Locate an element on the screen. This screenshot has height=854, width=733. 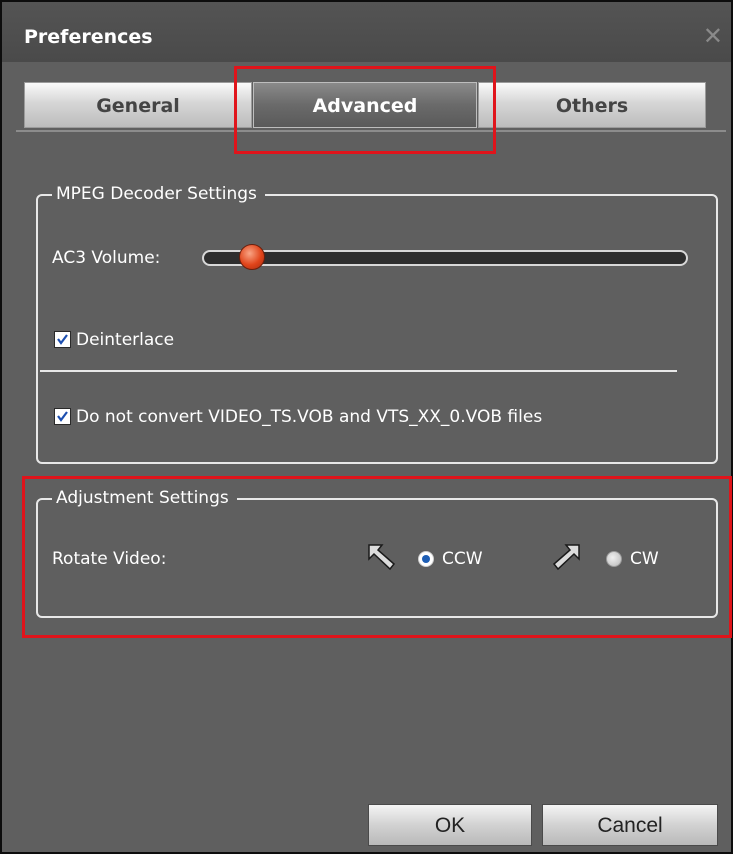
do-not-convert-checkbox is located at coordinates (62, 416).